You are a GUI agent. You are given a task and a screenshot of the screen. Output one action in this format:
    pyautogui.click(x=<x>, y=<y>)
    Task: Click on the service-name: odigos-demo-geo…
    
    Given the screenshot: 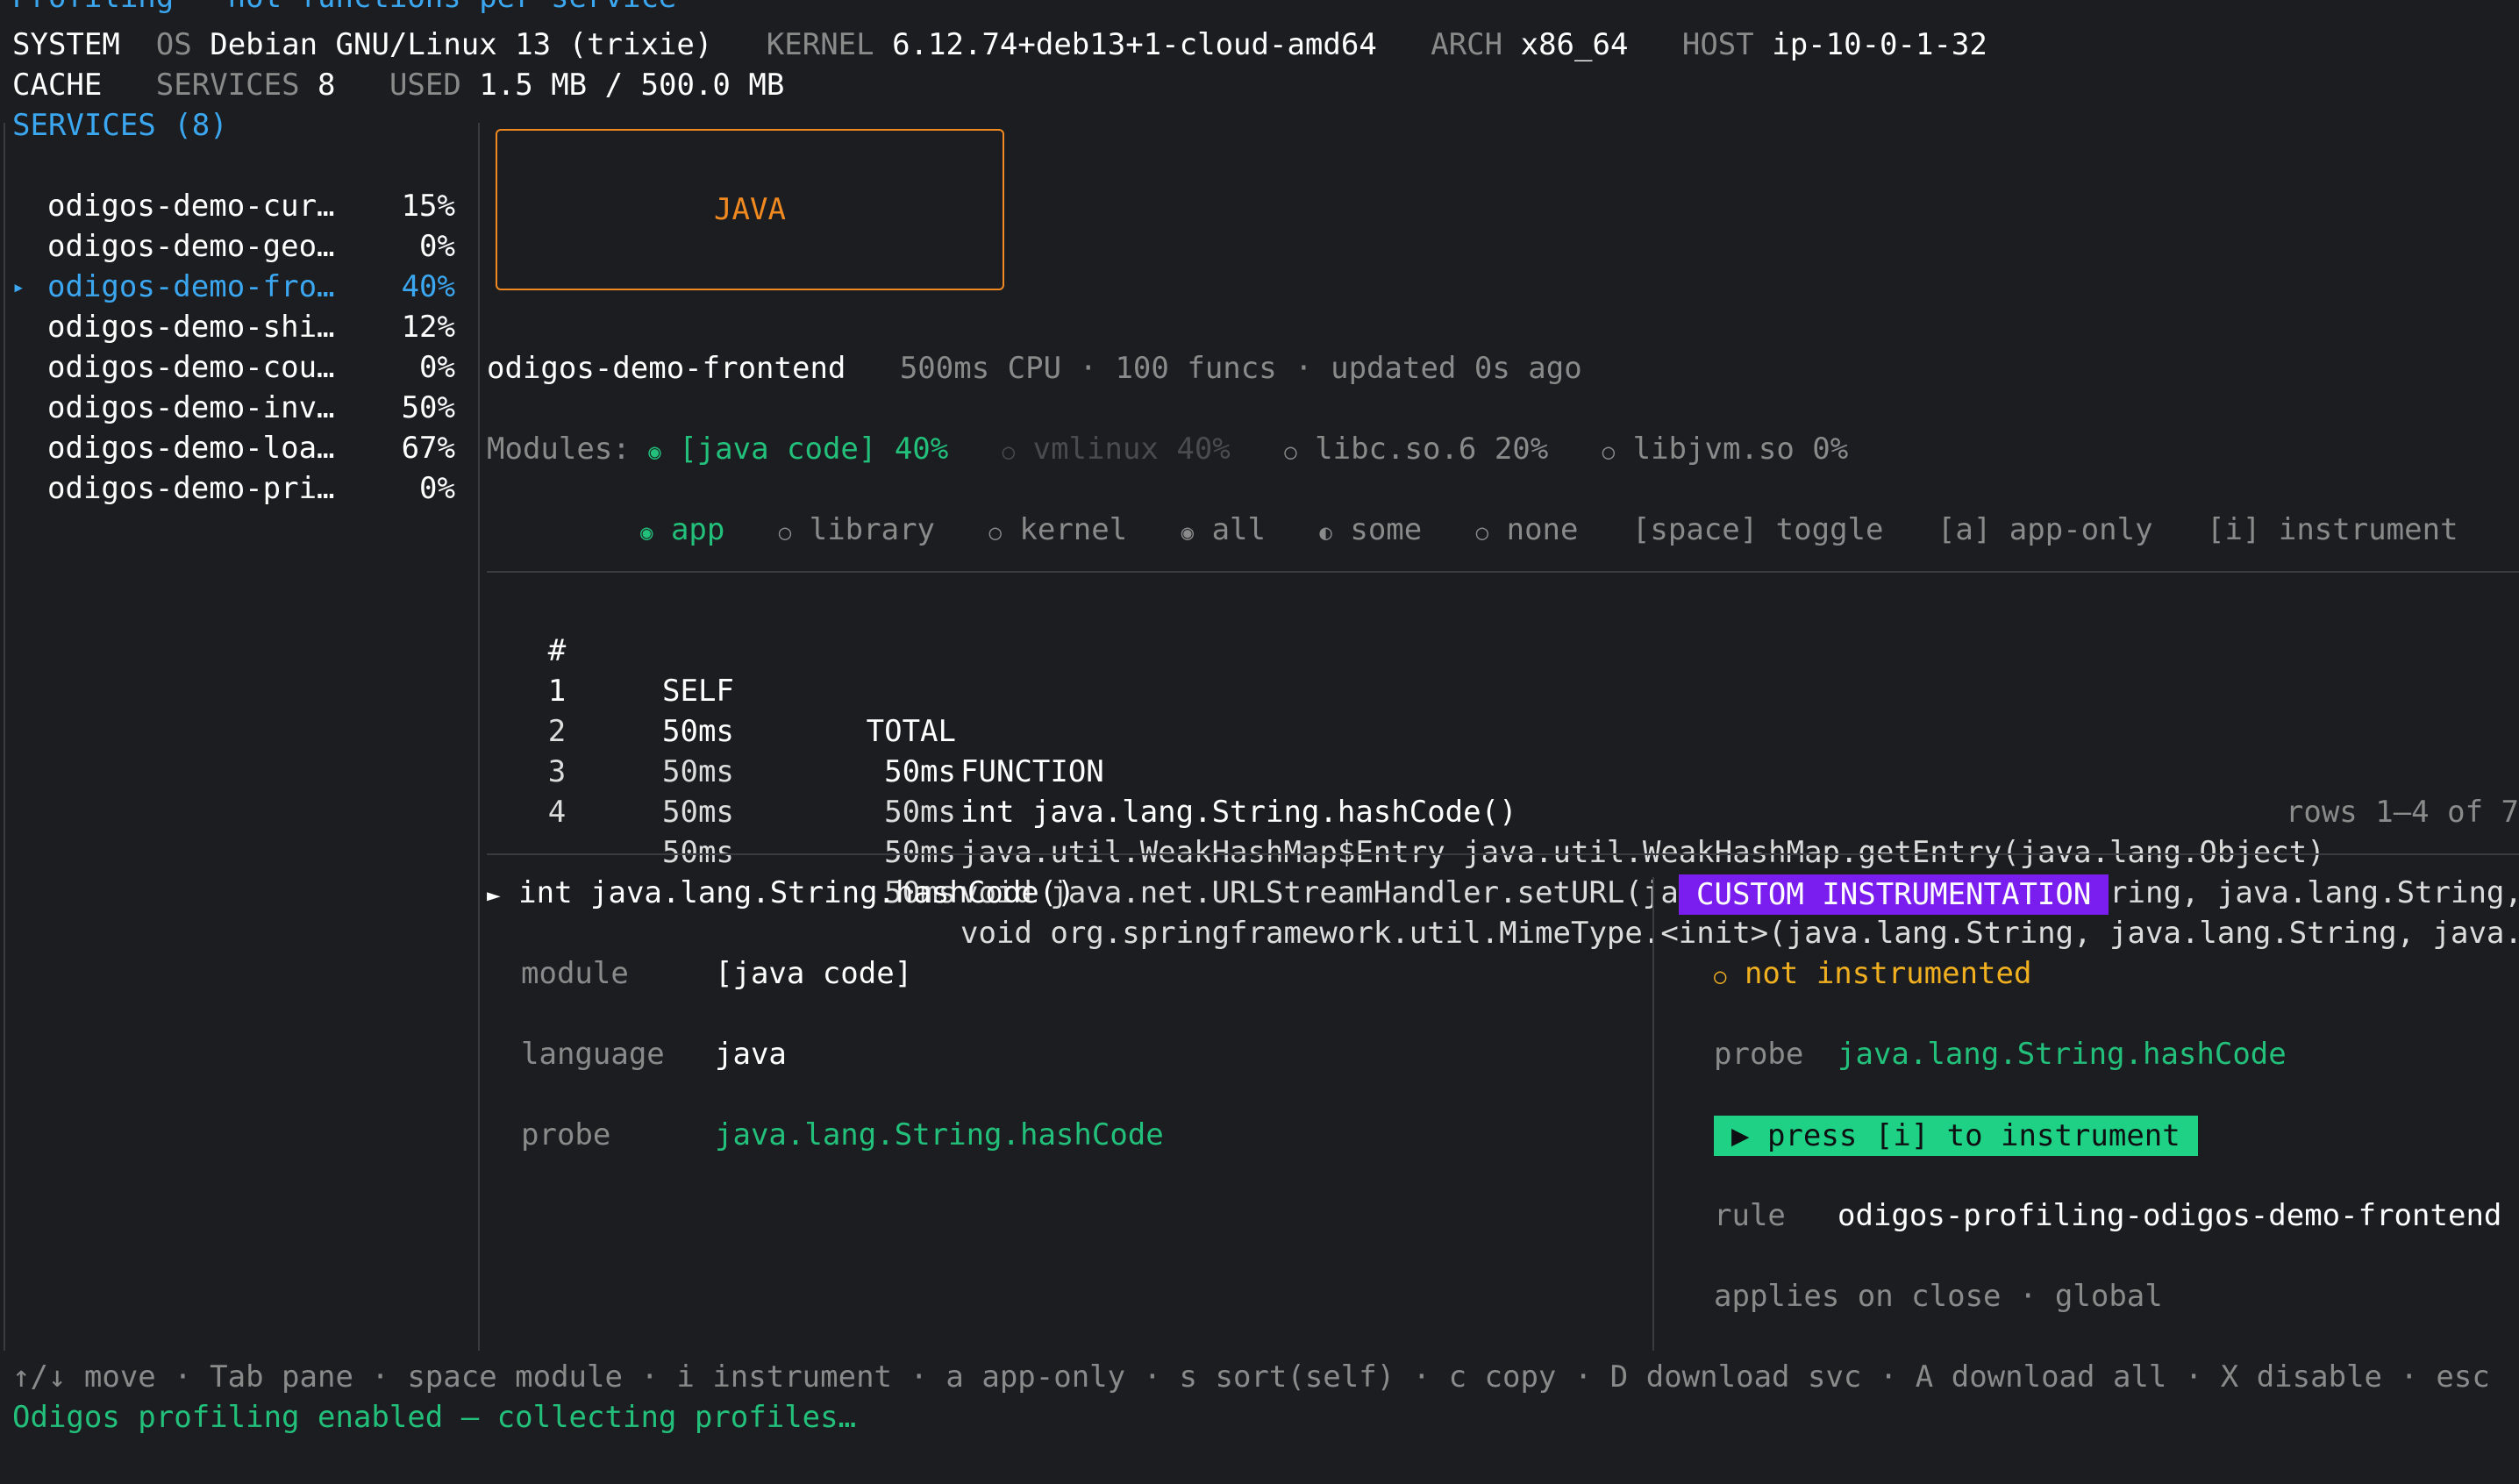 What is the action you would take?
    pyautogui.click(x=191, y=247)
    